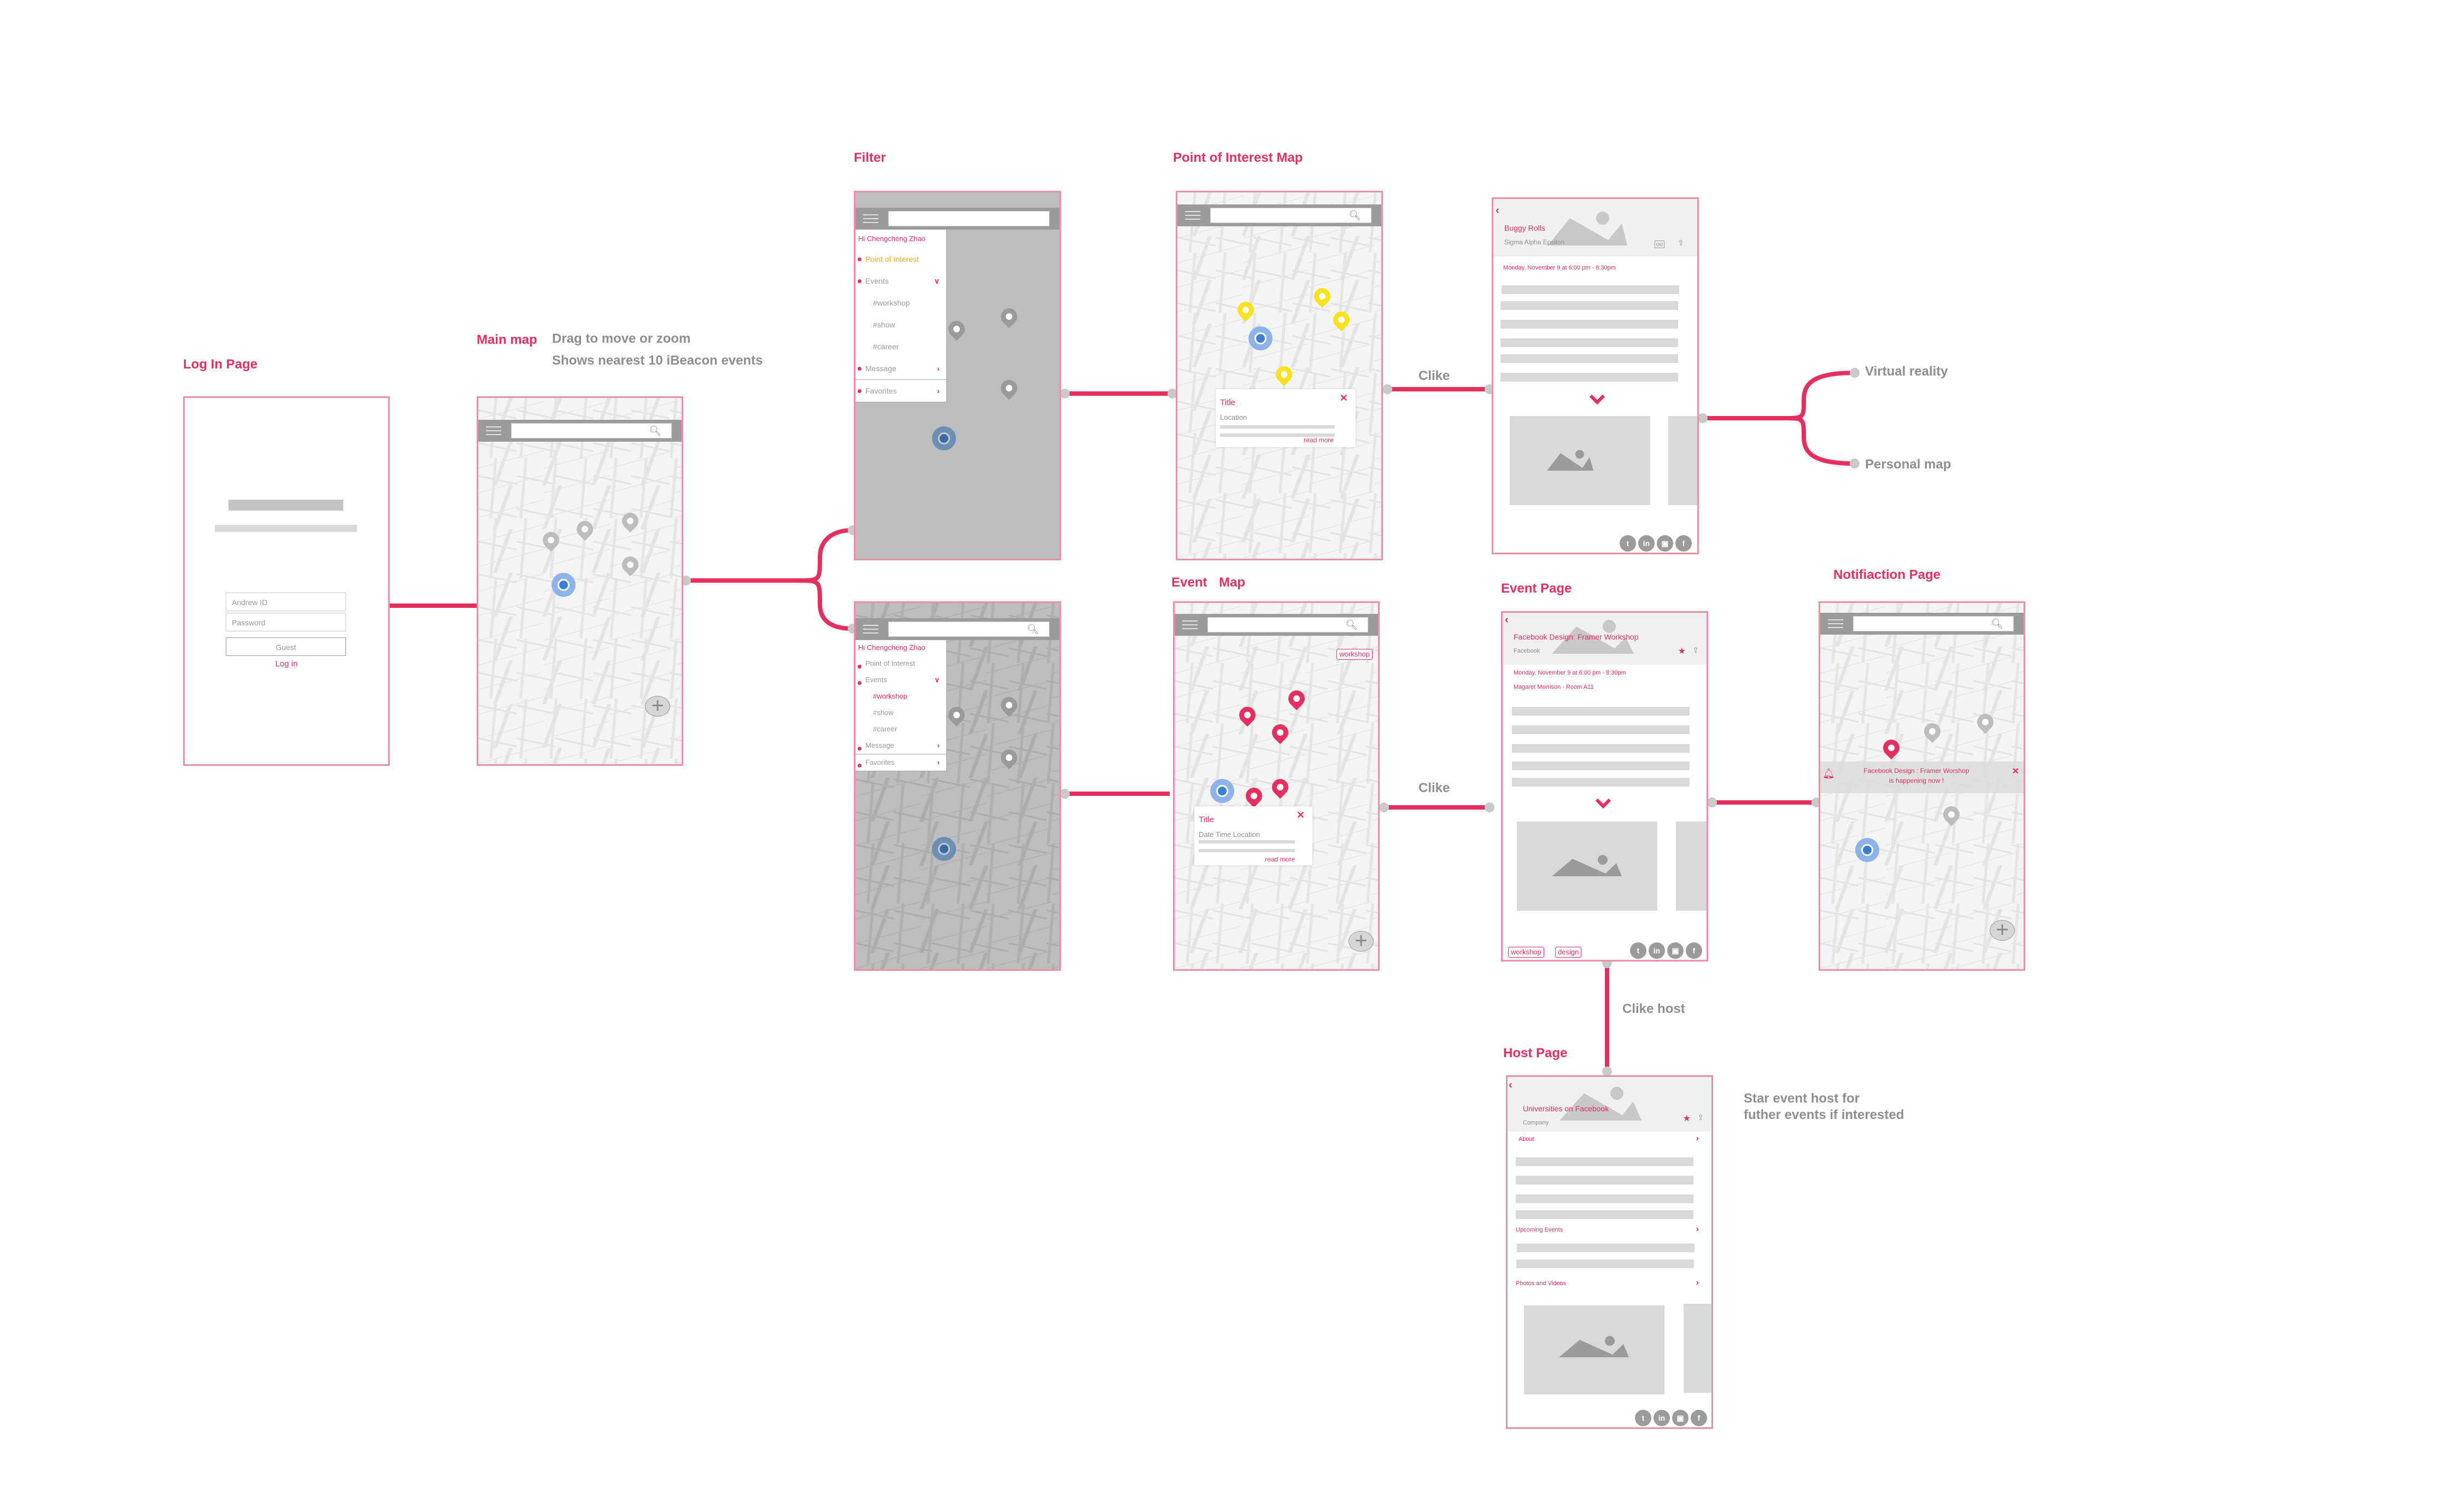 This screenshot has height=1512, width=2439. I want to click on andrew-id-field: Andrew ID, so click(286, 602).